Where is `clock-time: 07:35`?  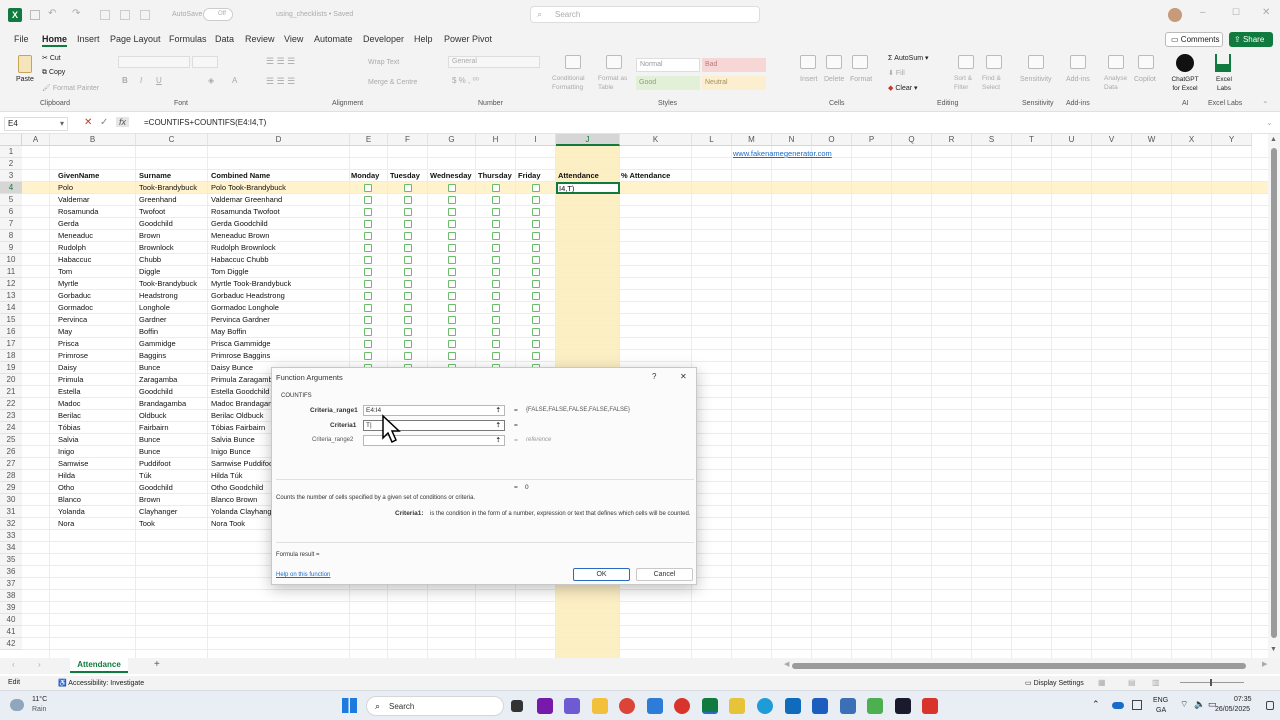
clock-time: 07:35 is located at coordinates (1243, 699).